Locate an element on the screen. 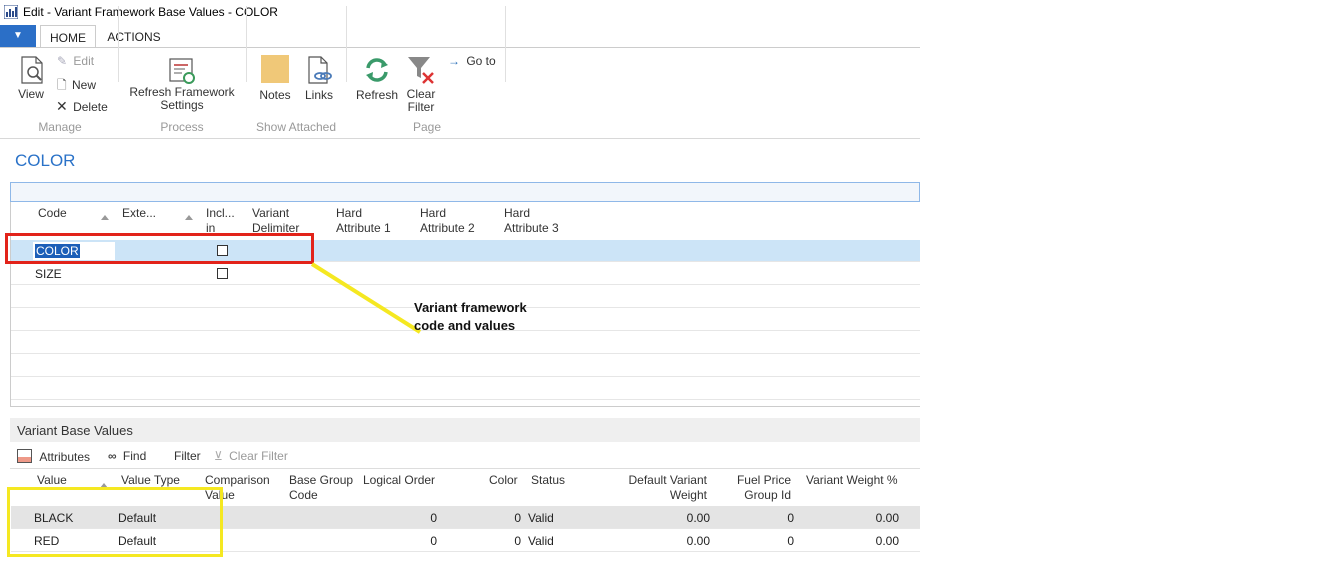 This screenshot has width=1317, height=561. annotation-connector-line is located at coordinates (366, 298).